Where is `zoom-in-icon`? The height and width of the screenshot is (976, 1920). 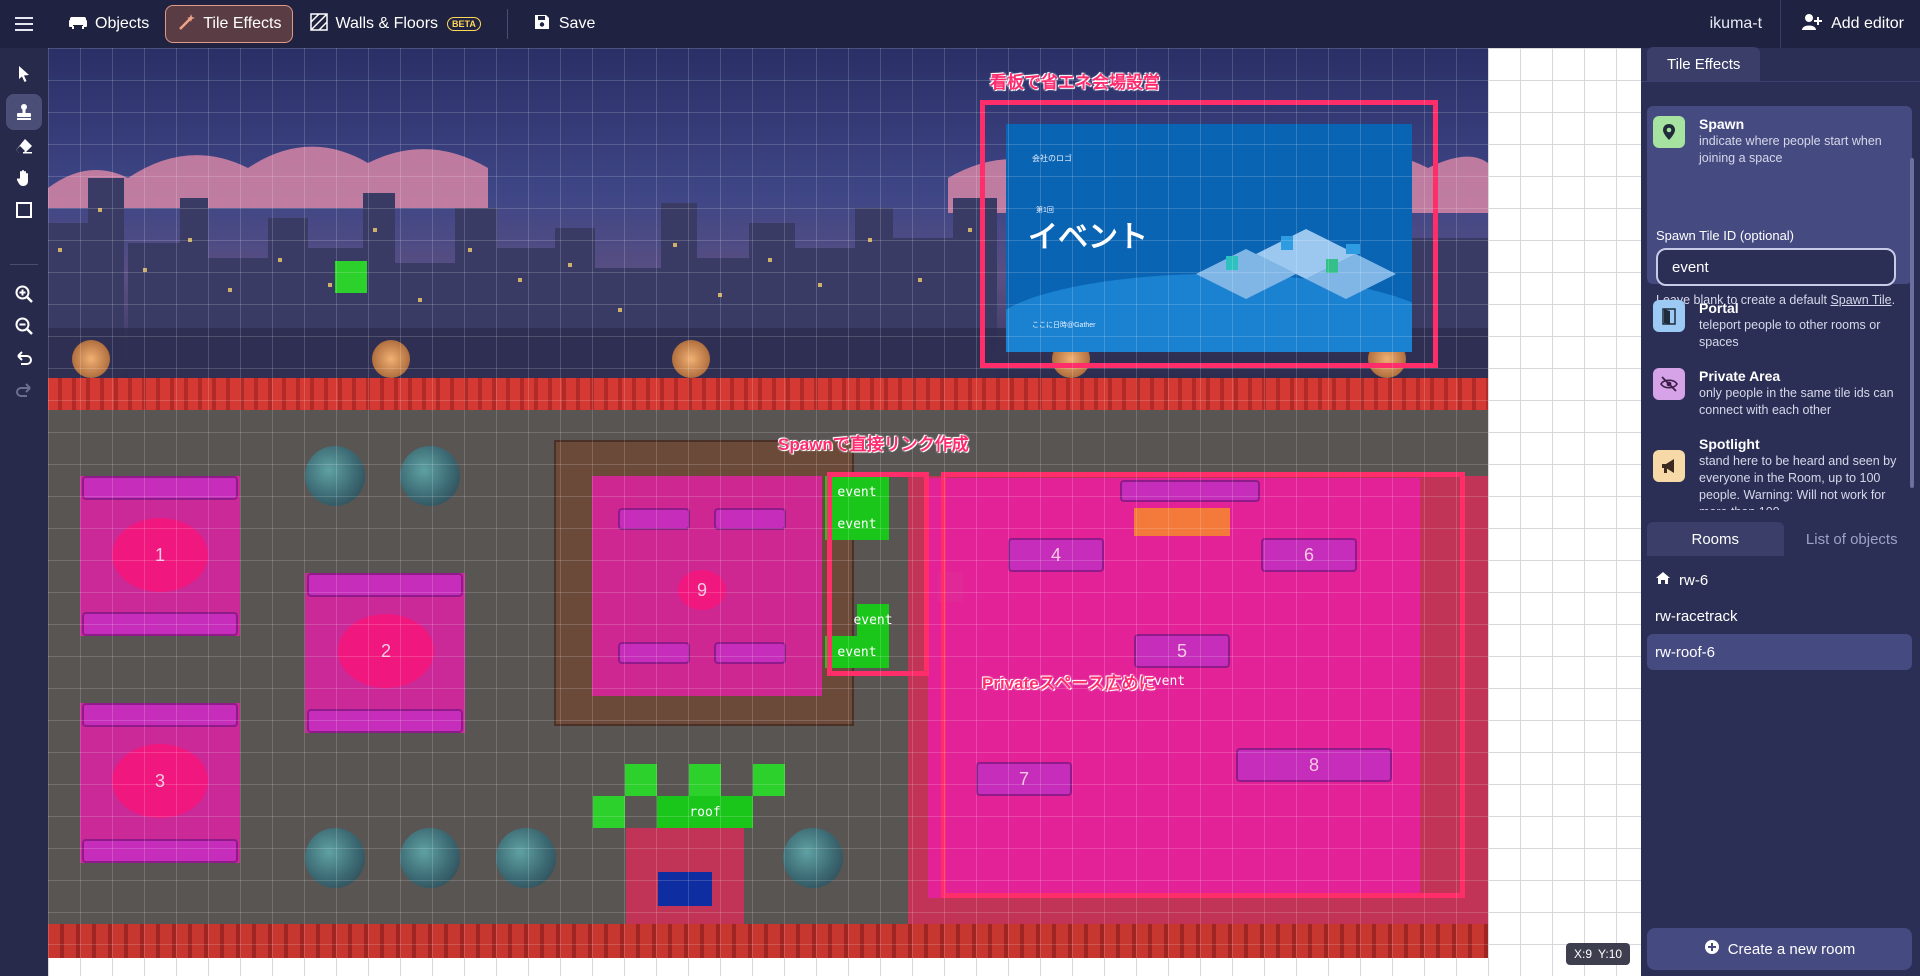
zoom-in-icon is located at coordinates (24, 294).